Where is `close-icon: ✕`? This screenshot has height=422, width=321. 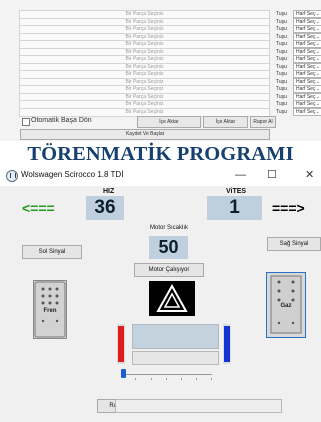 close-icon: ✕ is located at coordinates (309, 175).